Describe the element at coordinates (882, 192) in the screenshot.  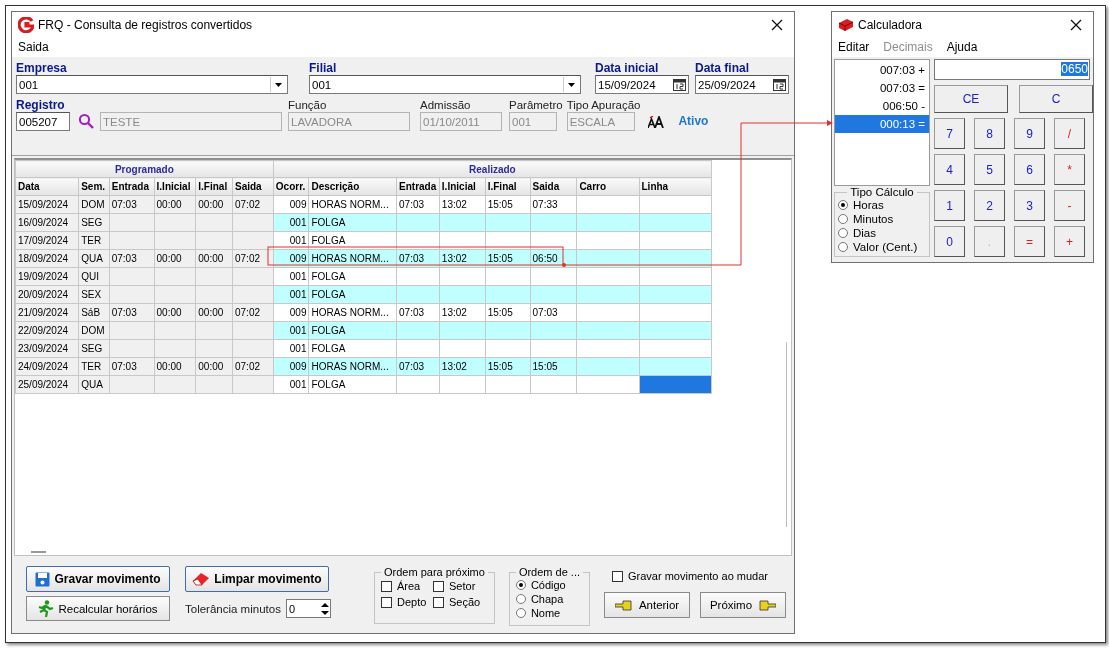
I see `group-title: Tipo Cálculo` at that location.